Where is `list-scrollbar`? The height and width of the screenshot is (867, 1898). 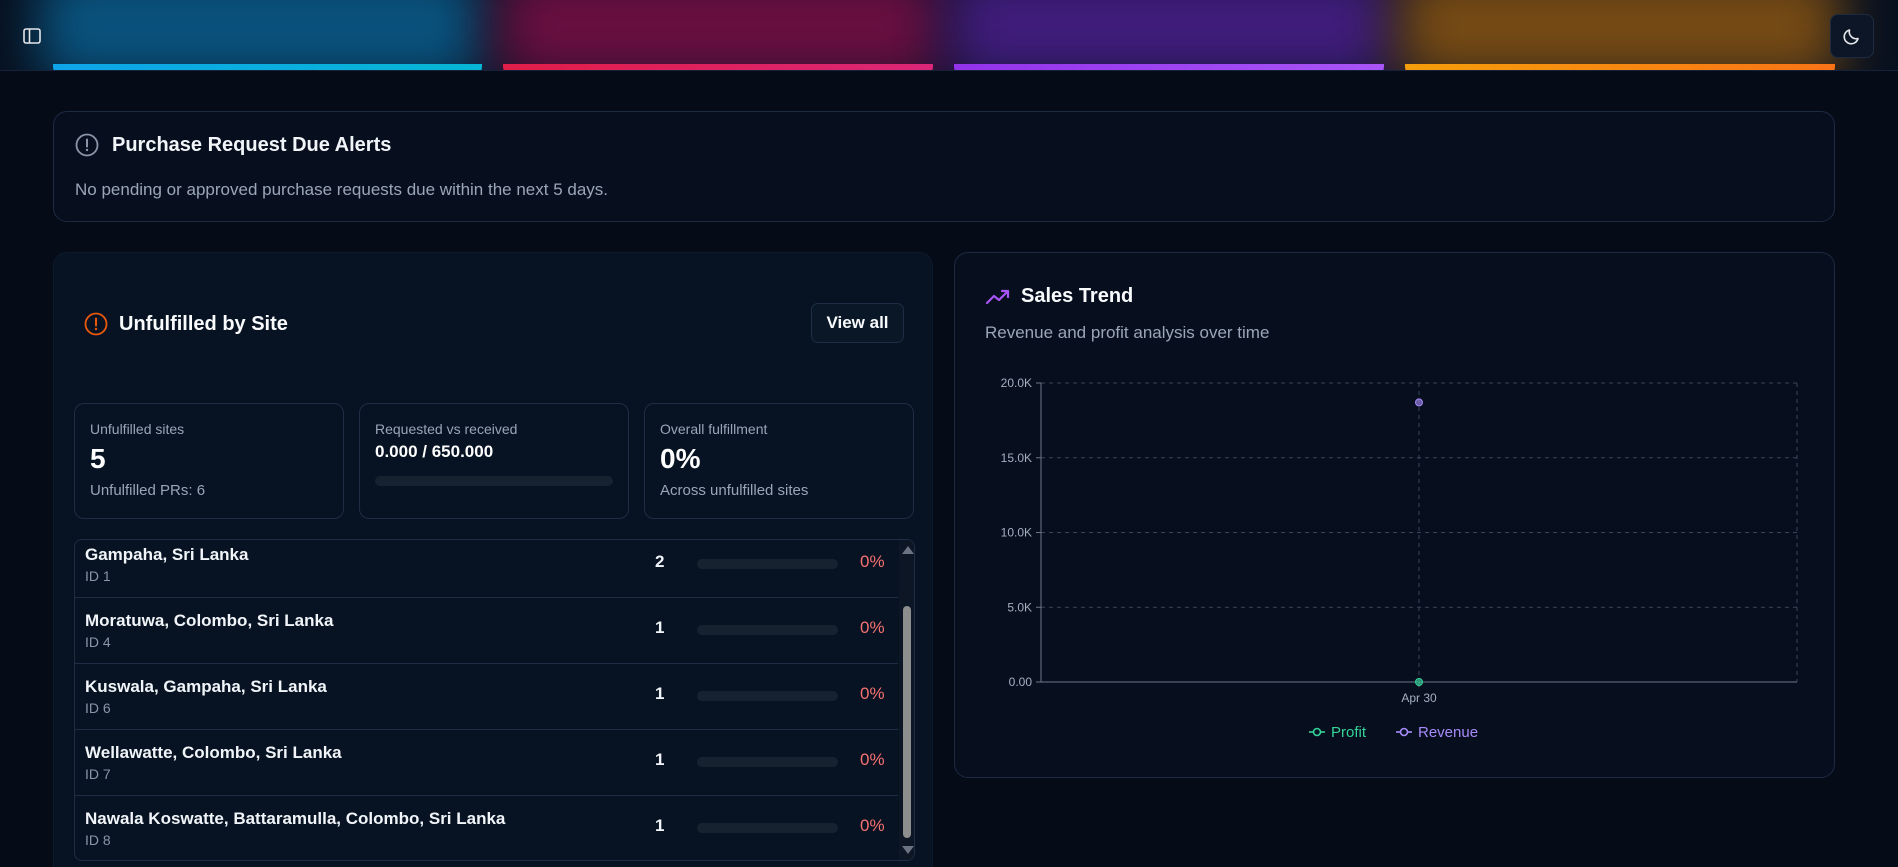 list-scrollbar is located at coordinates (906, 700).